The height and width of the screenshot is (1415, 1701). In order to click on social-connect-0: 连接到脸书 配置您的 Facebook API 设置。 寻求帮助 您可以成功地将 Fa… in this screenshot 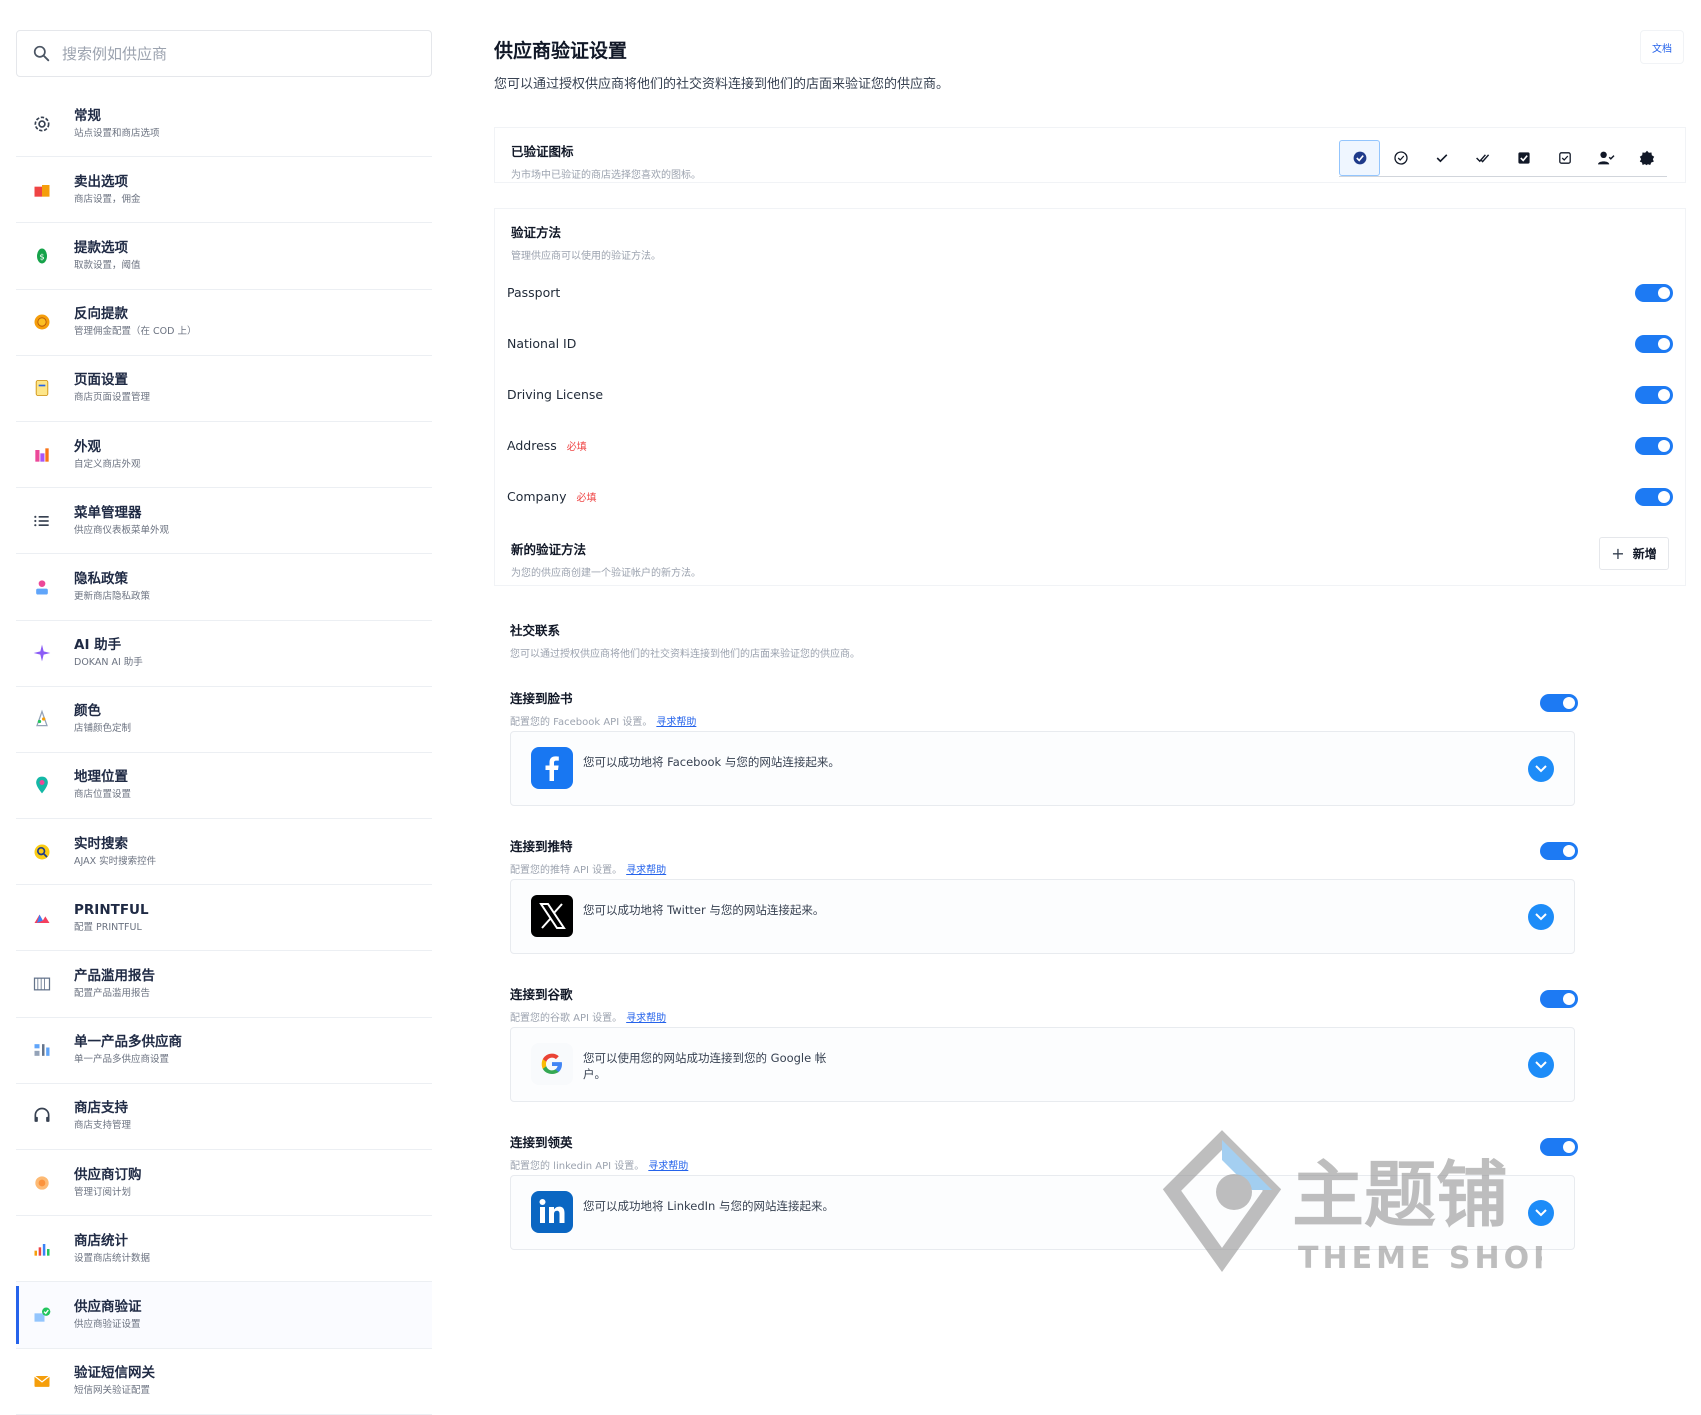, I will do `click(1098, 747)`.